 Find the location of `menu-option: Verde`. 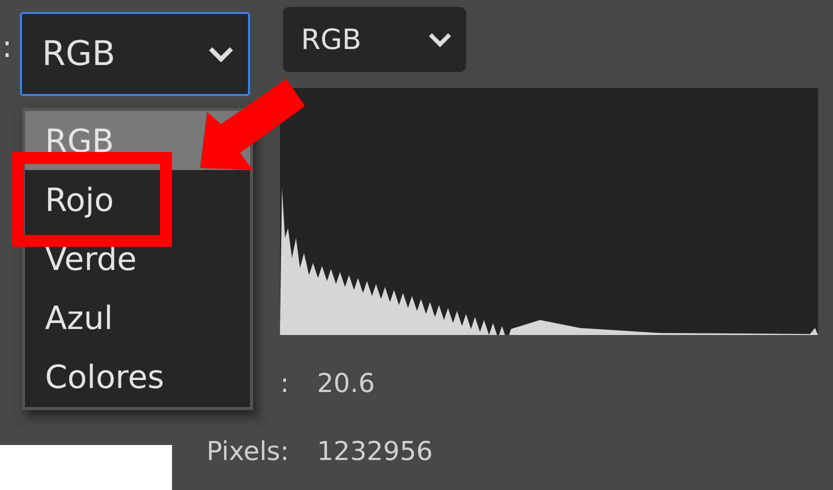

menu-option: Verde is located at coordinates (137, 258).